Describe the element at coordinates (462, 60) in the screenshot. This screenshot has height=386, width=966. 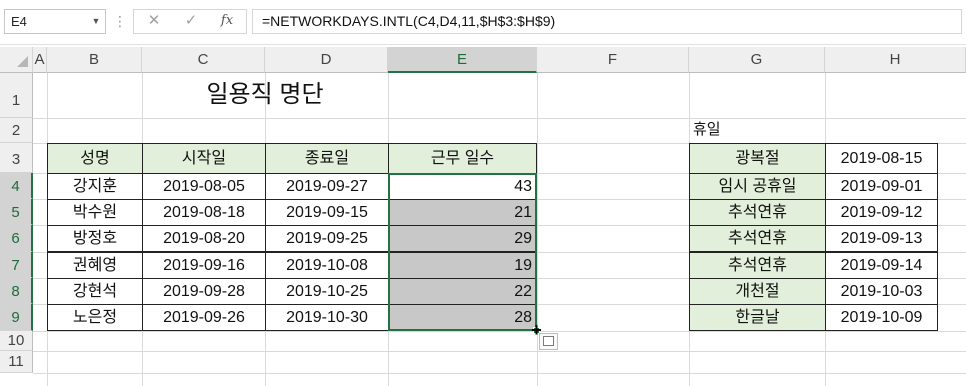
I see `column-header-e: E` at that location.